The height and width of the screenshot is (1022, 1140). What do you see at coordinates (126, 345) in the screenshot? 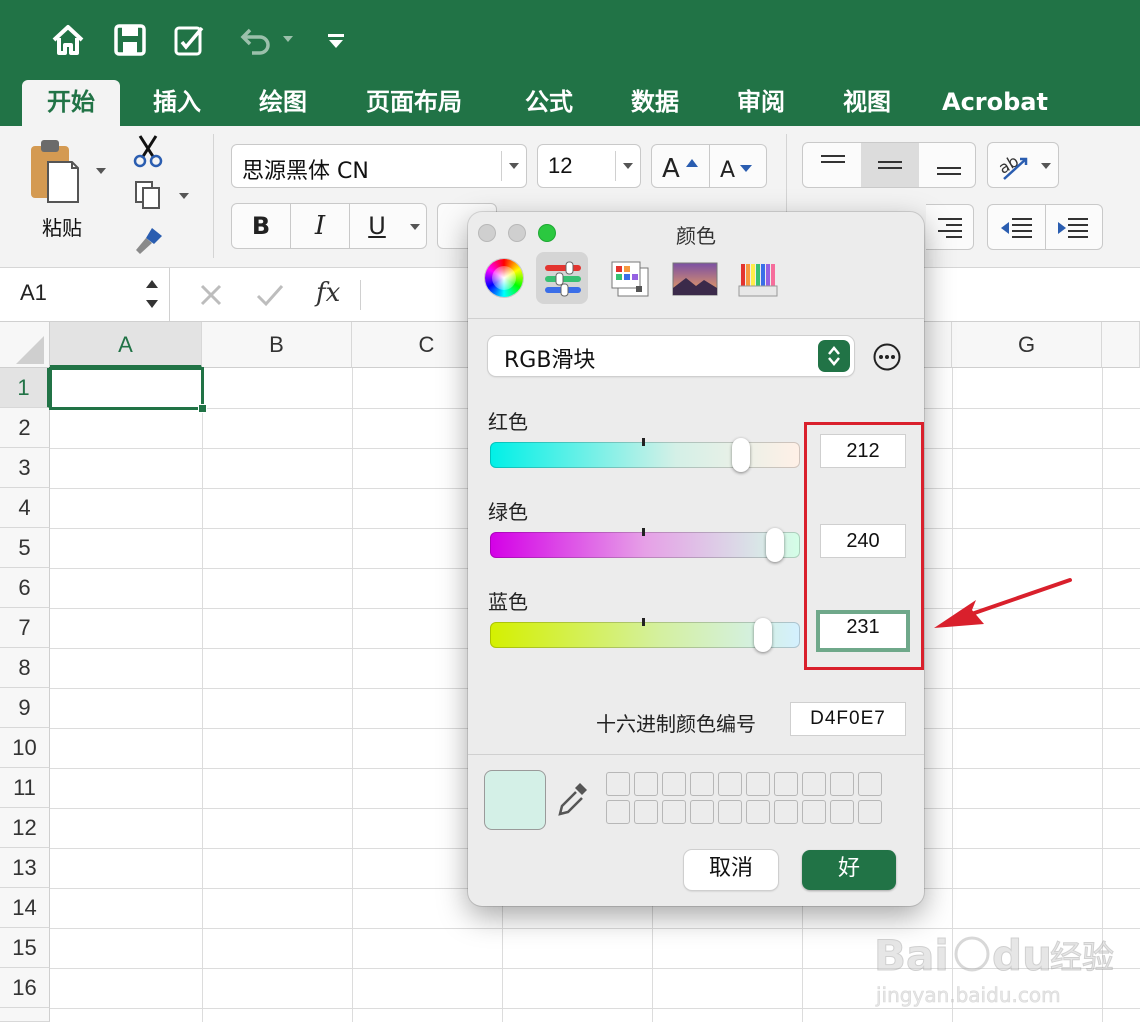
I see `column-header: A` at bounding box center [126, 345].